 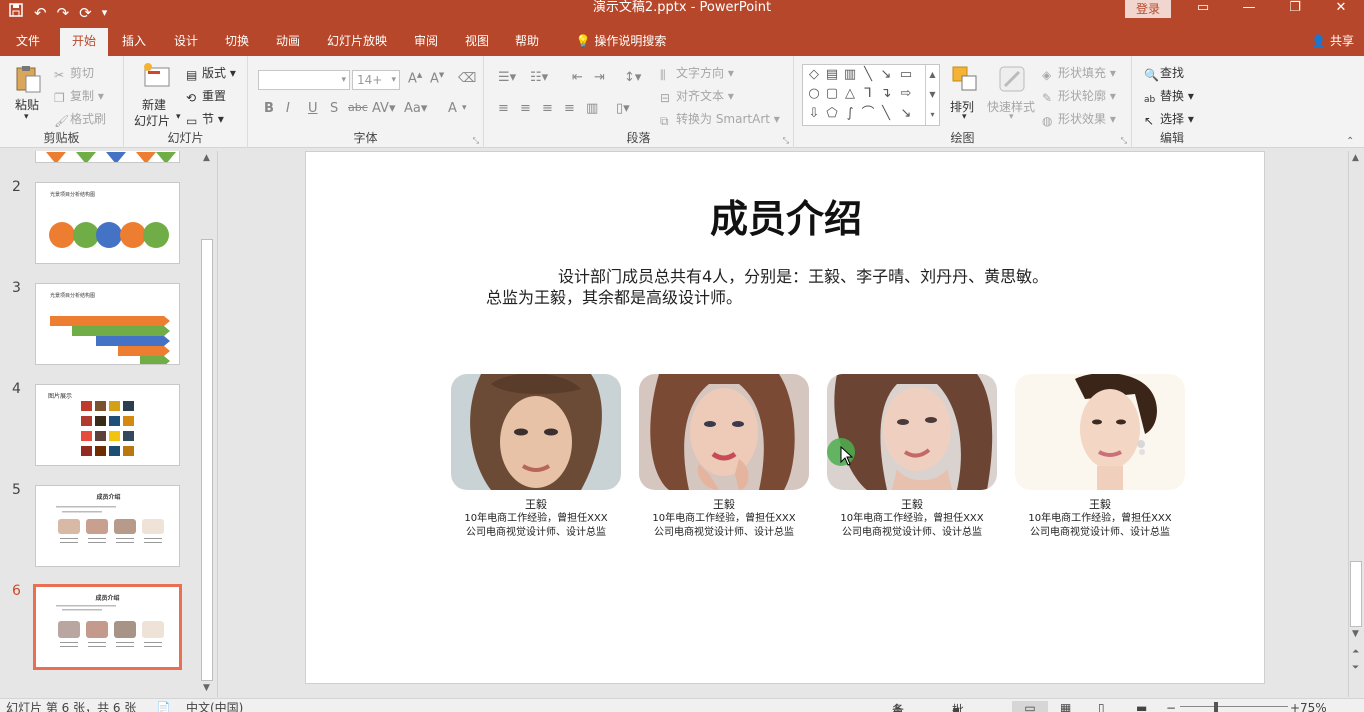 I want to click on zoom-slider-thumb, so click(x=1216, y=707).